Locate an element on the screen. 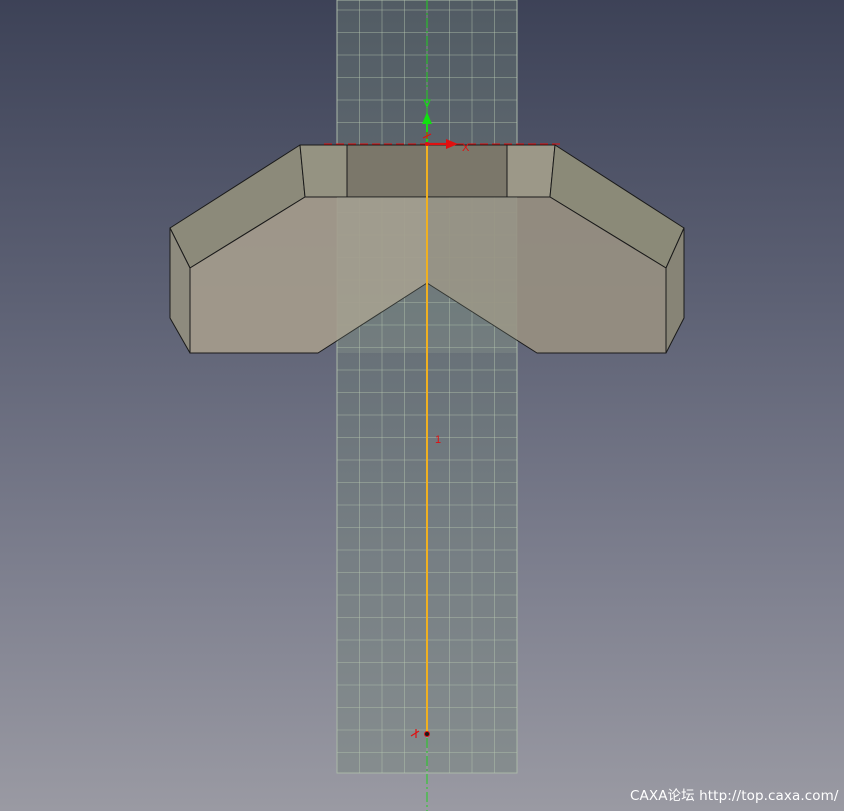 Image resolution: width=844 pixels, height=811 pixels. solid-face-top-right is located at coordinates (531, 171).